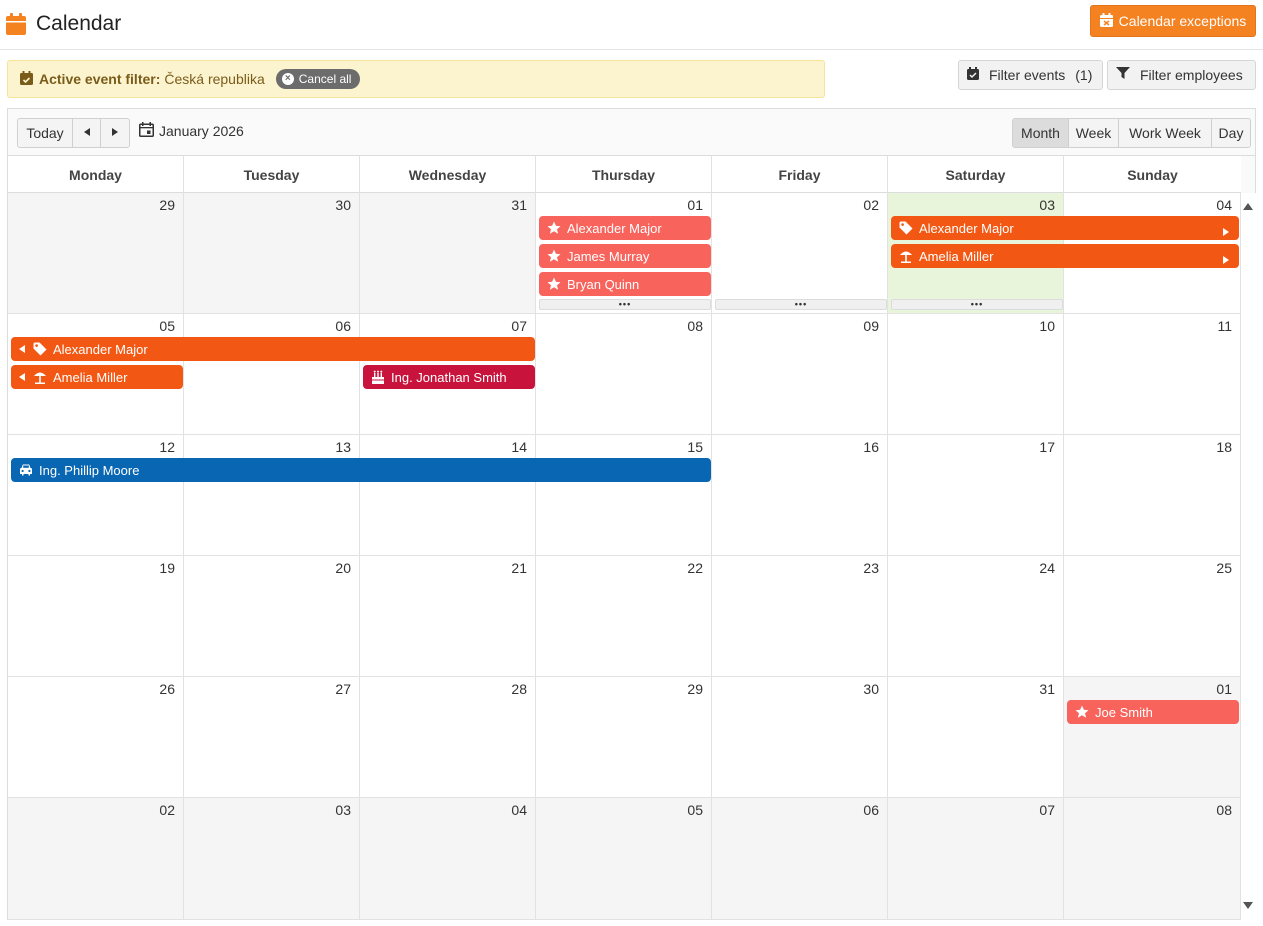  I want to click on filter-events-button: Filter events (1), so click(1030, 75).